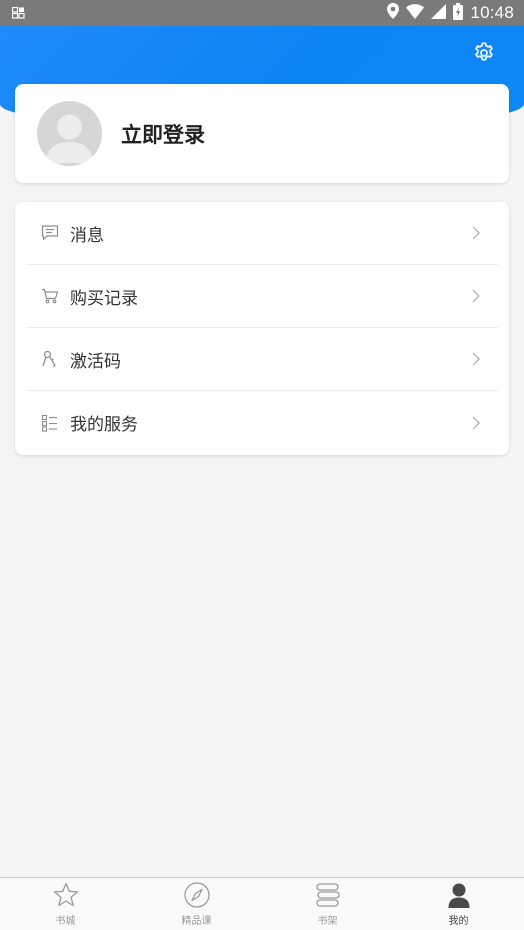  What do you see at coordinates (163, 134) in the screenshot?
I see `login-label: 立即登录` at bounding box center [163, 134].